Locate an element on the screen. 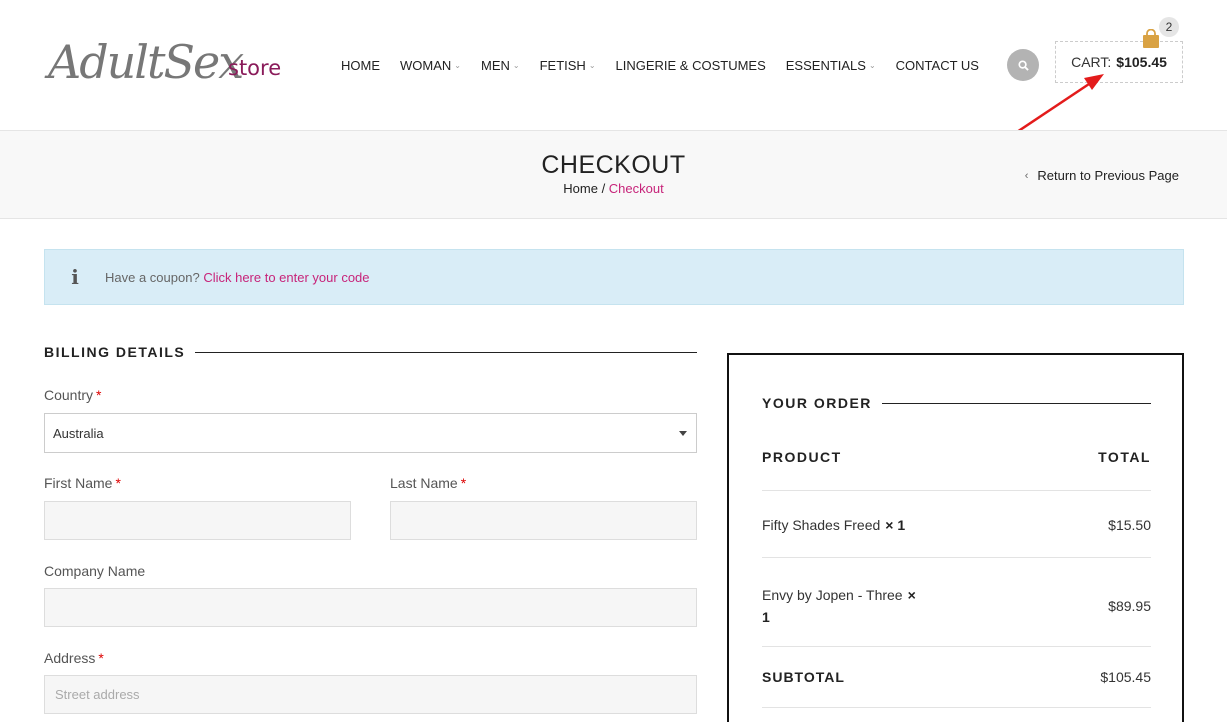  back-link-label: Return to Previous Page is located at coordinates (1108, 175).